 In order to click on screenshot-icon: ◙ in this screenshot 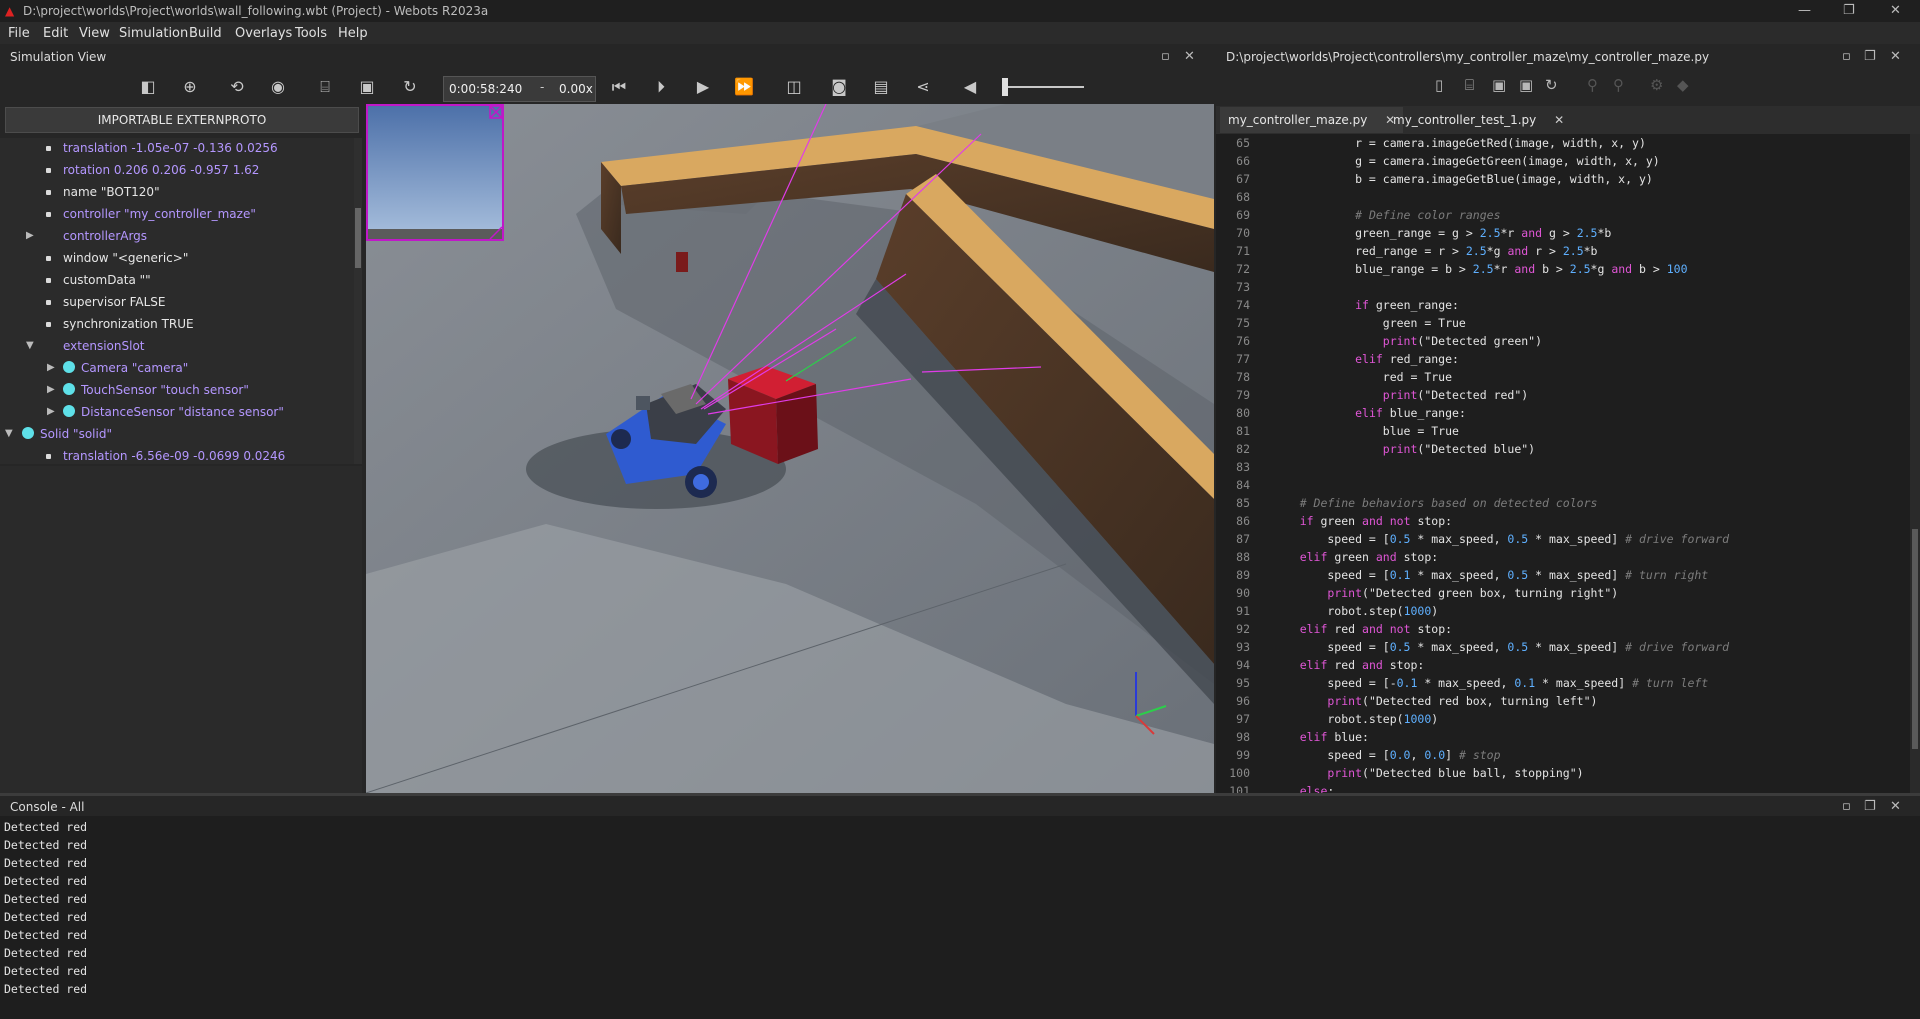, I will do `click(839, 87)`.